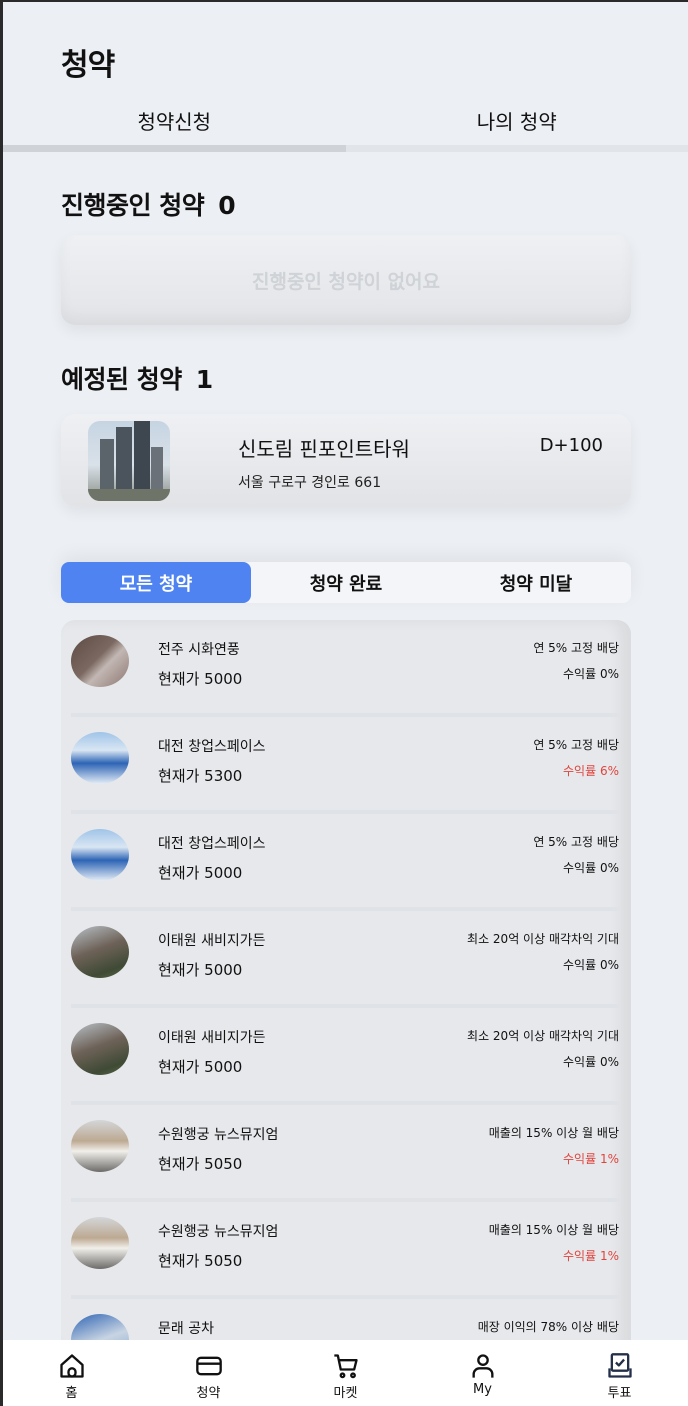 The height and width of the screenshot is (1406, 688). I want to click on nav-subscription: 청약, so click(208, 1373).